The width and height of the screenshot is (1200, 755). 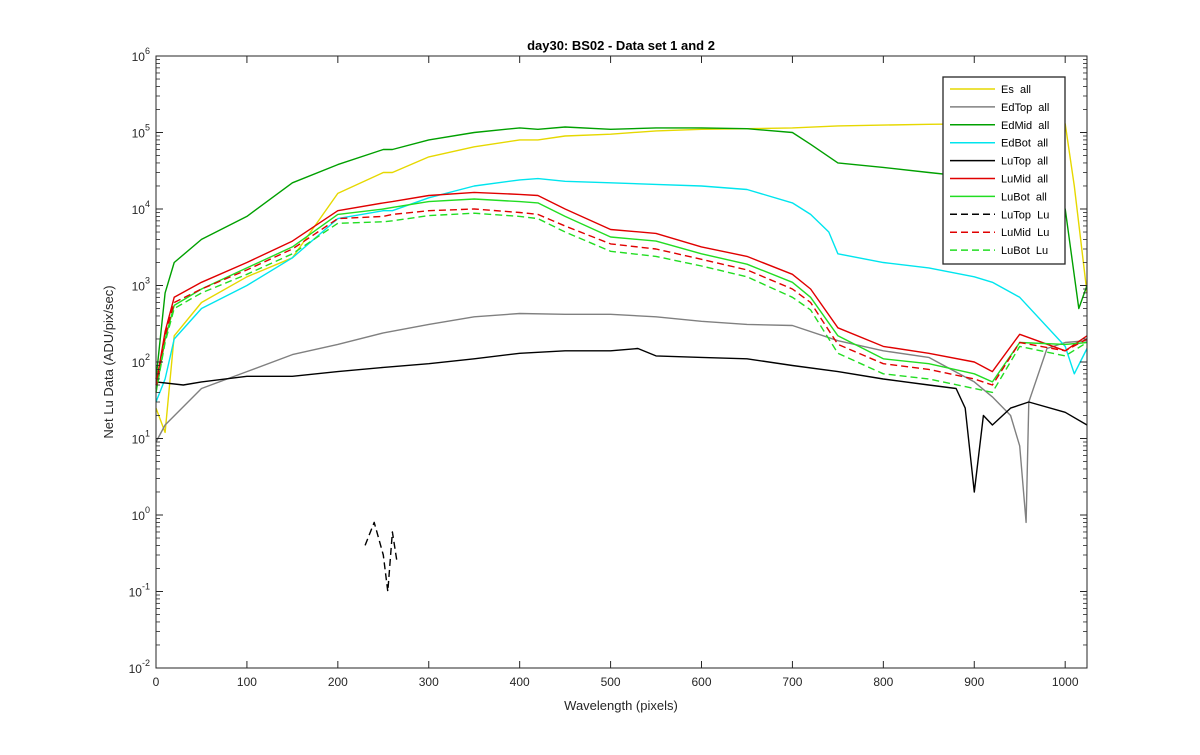 I want to click on legend-label: EdMid all, so click(x=1025, y=126).